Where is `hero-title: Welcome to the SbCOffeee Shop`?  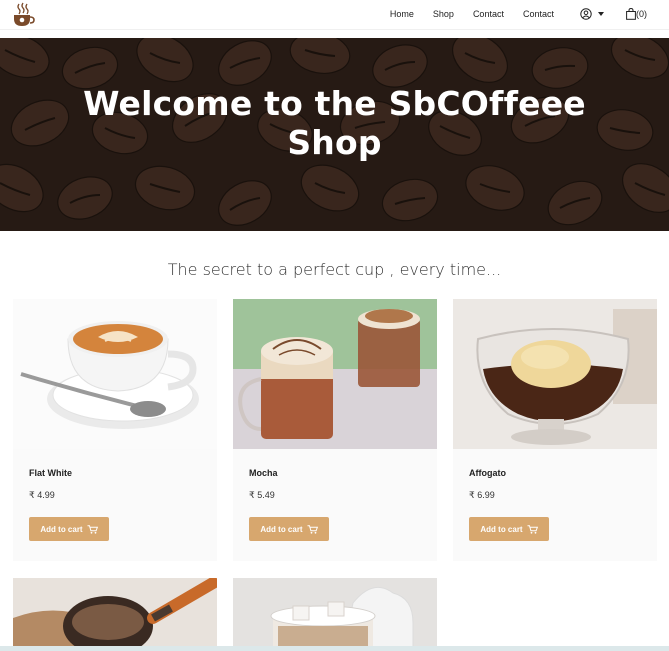 hero-title: Welcome to the SbCOffeee Shop is located at coordinates (334, 123).